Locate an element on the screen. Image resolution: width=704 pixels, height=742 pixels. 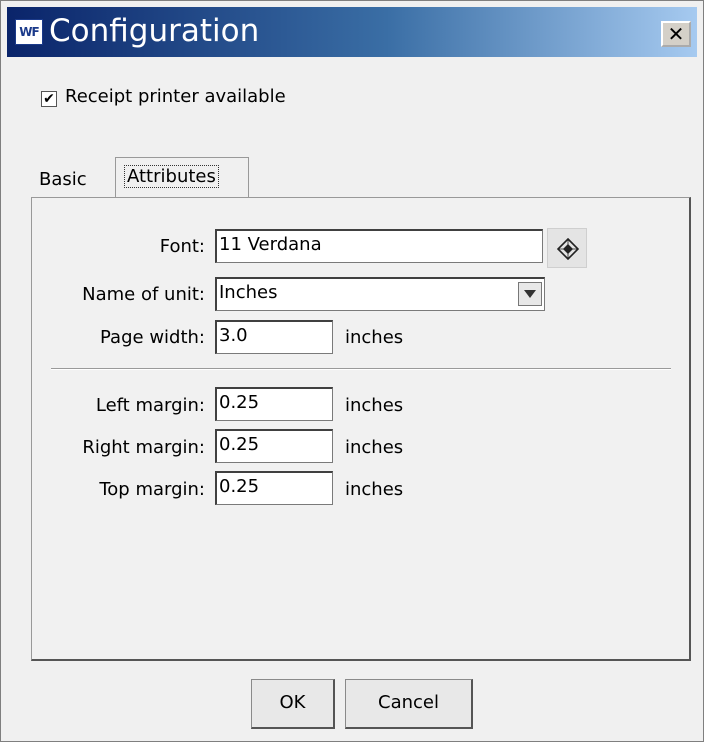
section-divider is located at coordinates (361, 369).